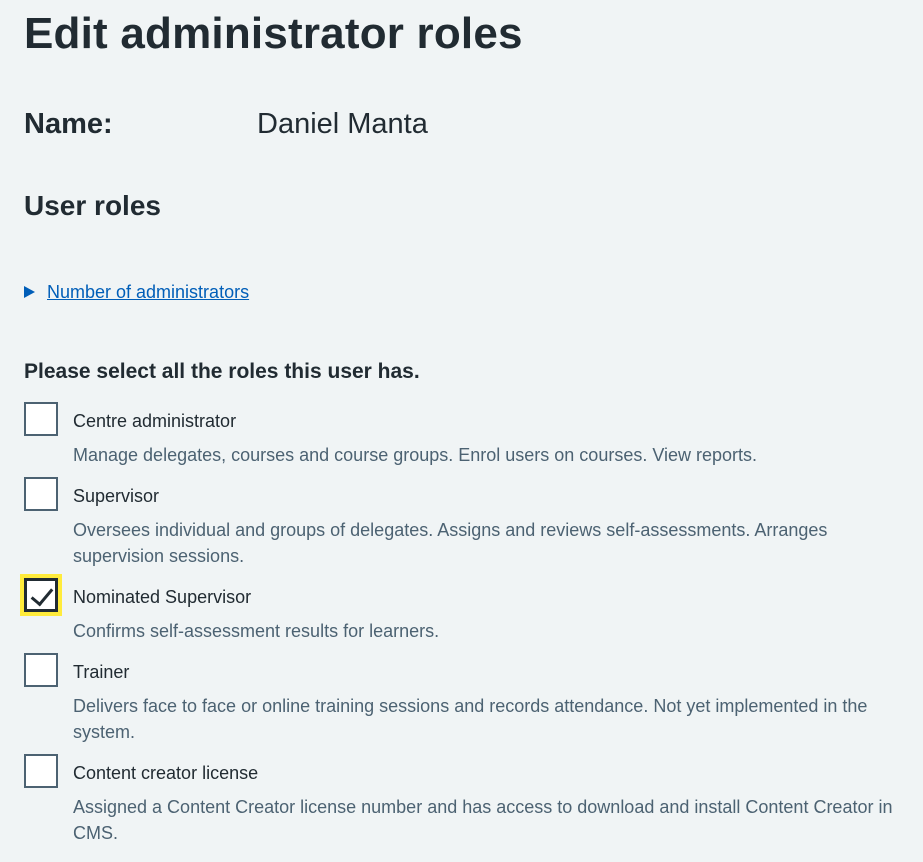 This screenshot has width=923, height=862. I want to click on triangle-right-icon, so click(29, 292).